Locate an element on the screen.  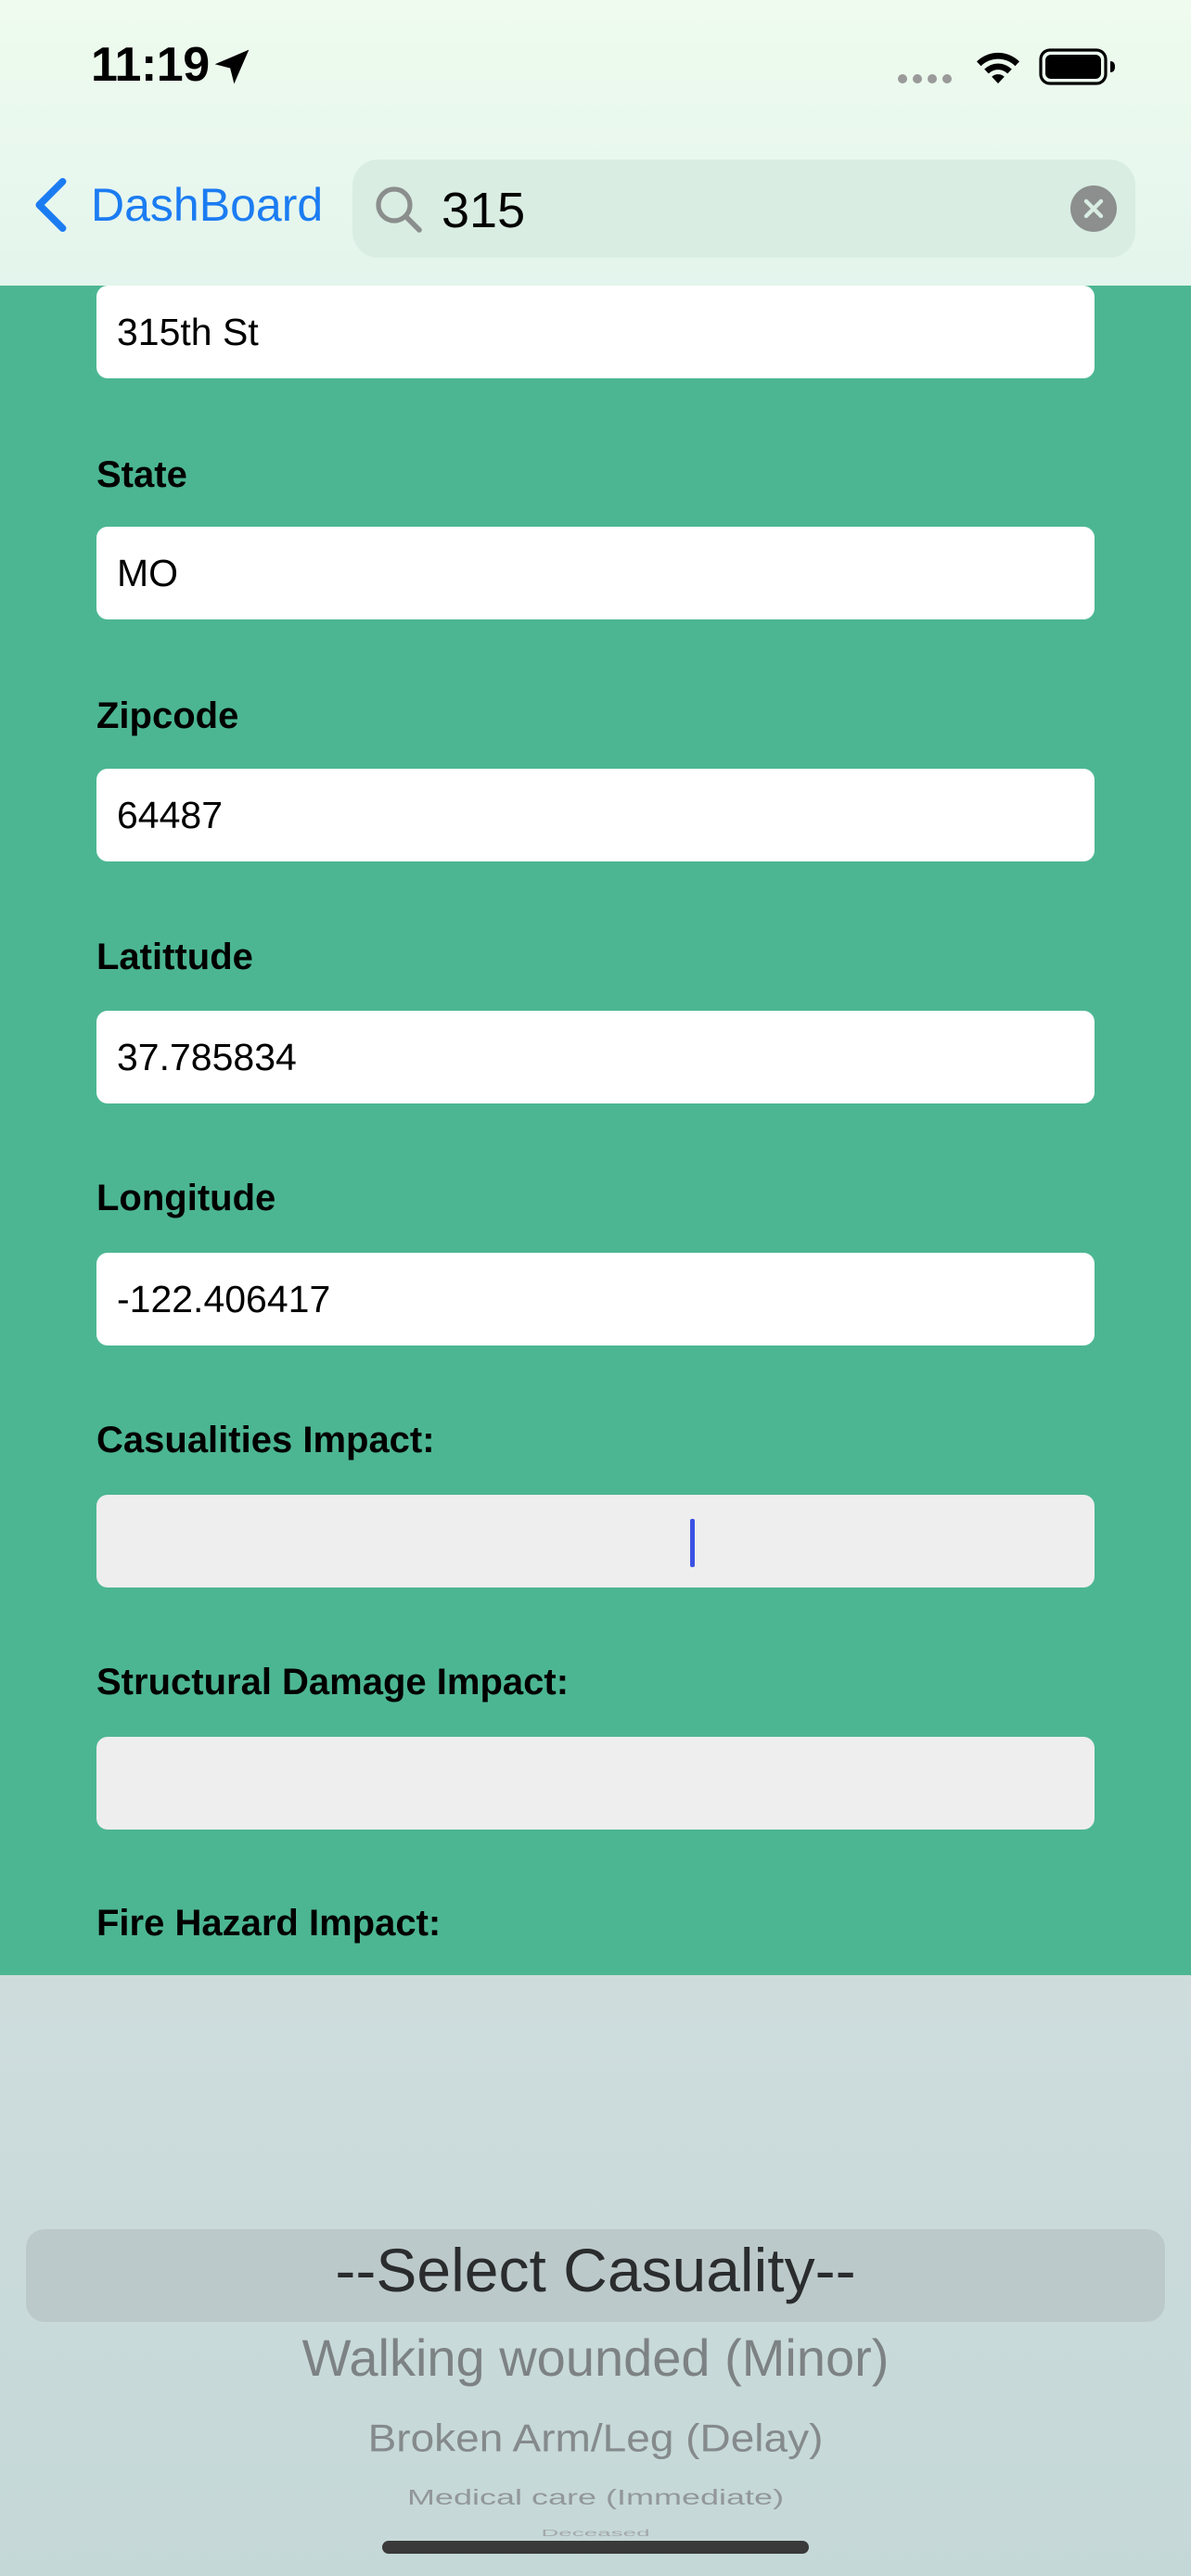
picker-option: --Select Casuality-- is located at coordinates (595, 2270).